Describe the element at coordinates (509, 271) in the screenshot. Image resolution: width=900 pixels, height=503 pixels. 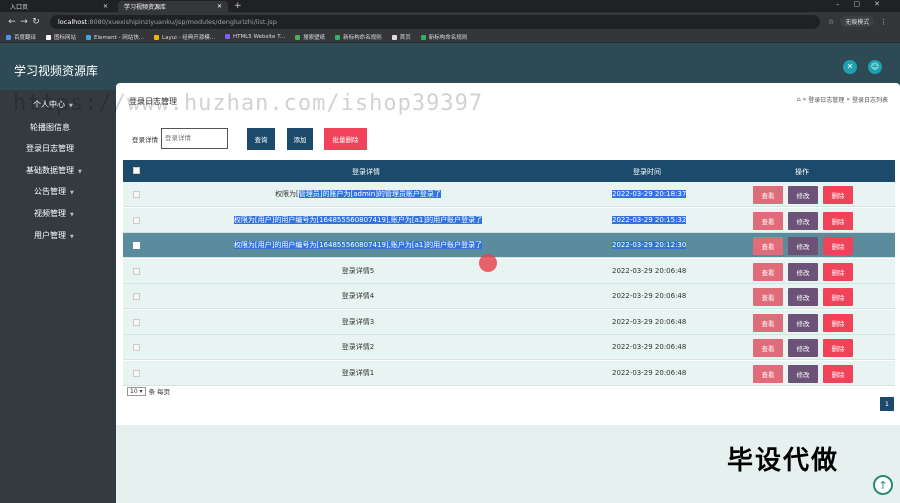
I see `table-row: 登录详情5 2022-03-29 20:06:48 查看 修改 删除` at that location.